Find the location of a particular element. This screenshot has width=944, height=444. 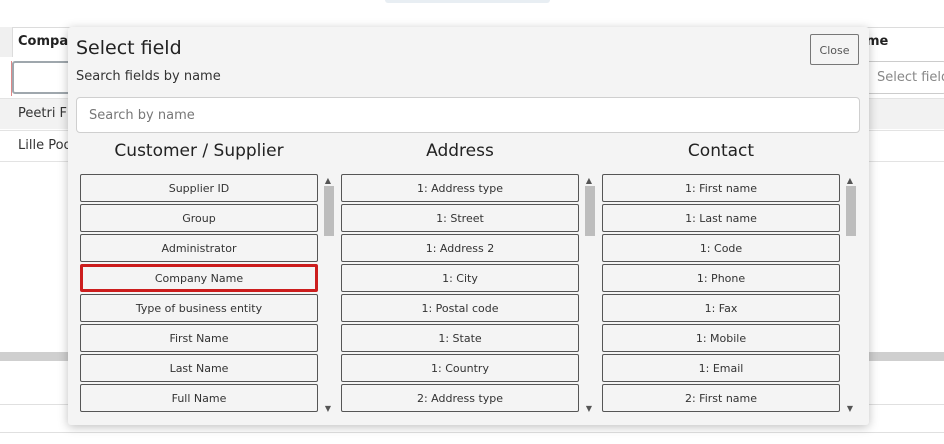

field-button: 1: Fax is located at coordinates (721, 308).